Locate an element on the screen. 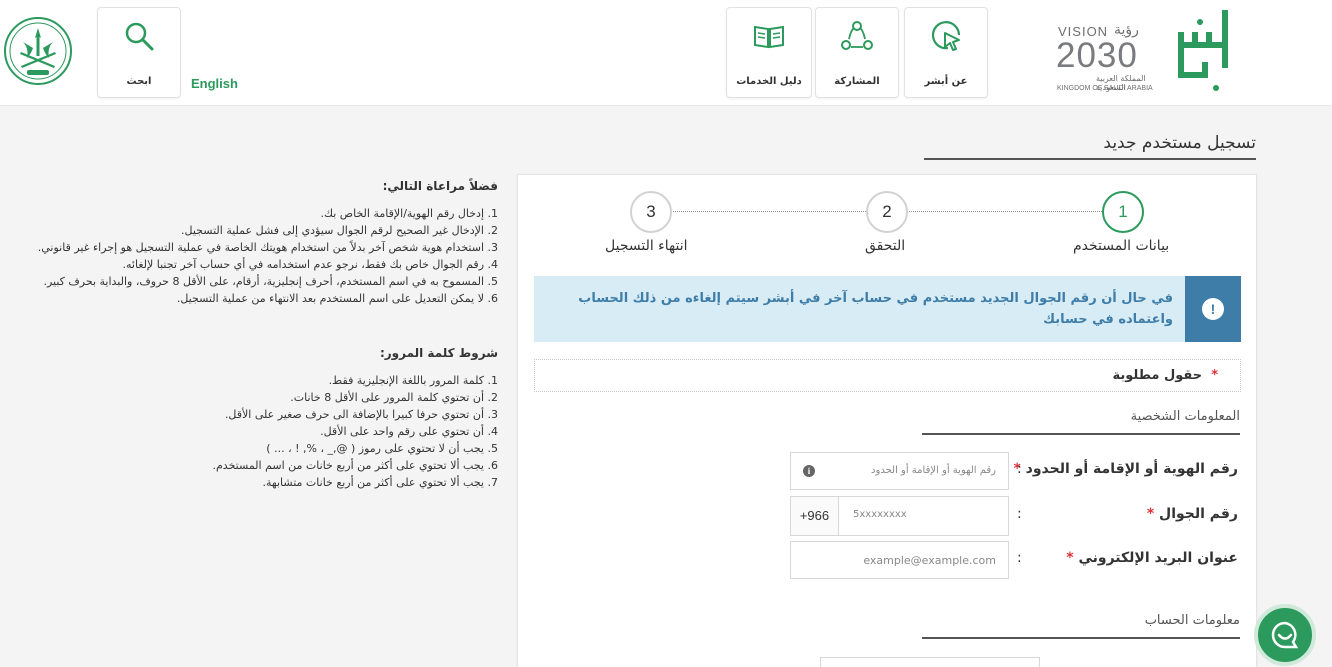  page-title: تسجيل مستخدم جديد is located at coordinates (1179, 143).